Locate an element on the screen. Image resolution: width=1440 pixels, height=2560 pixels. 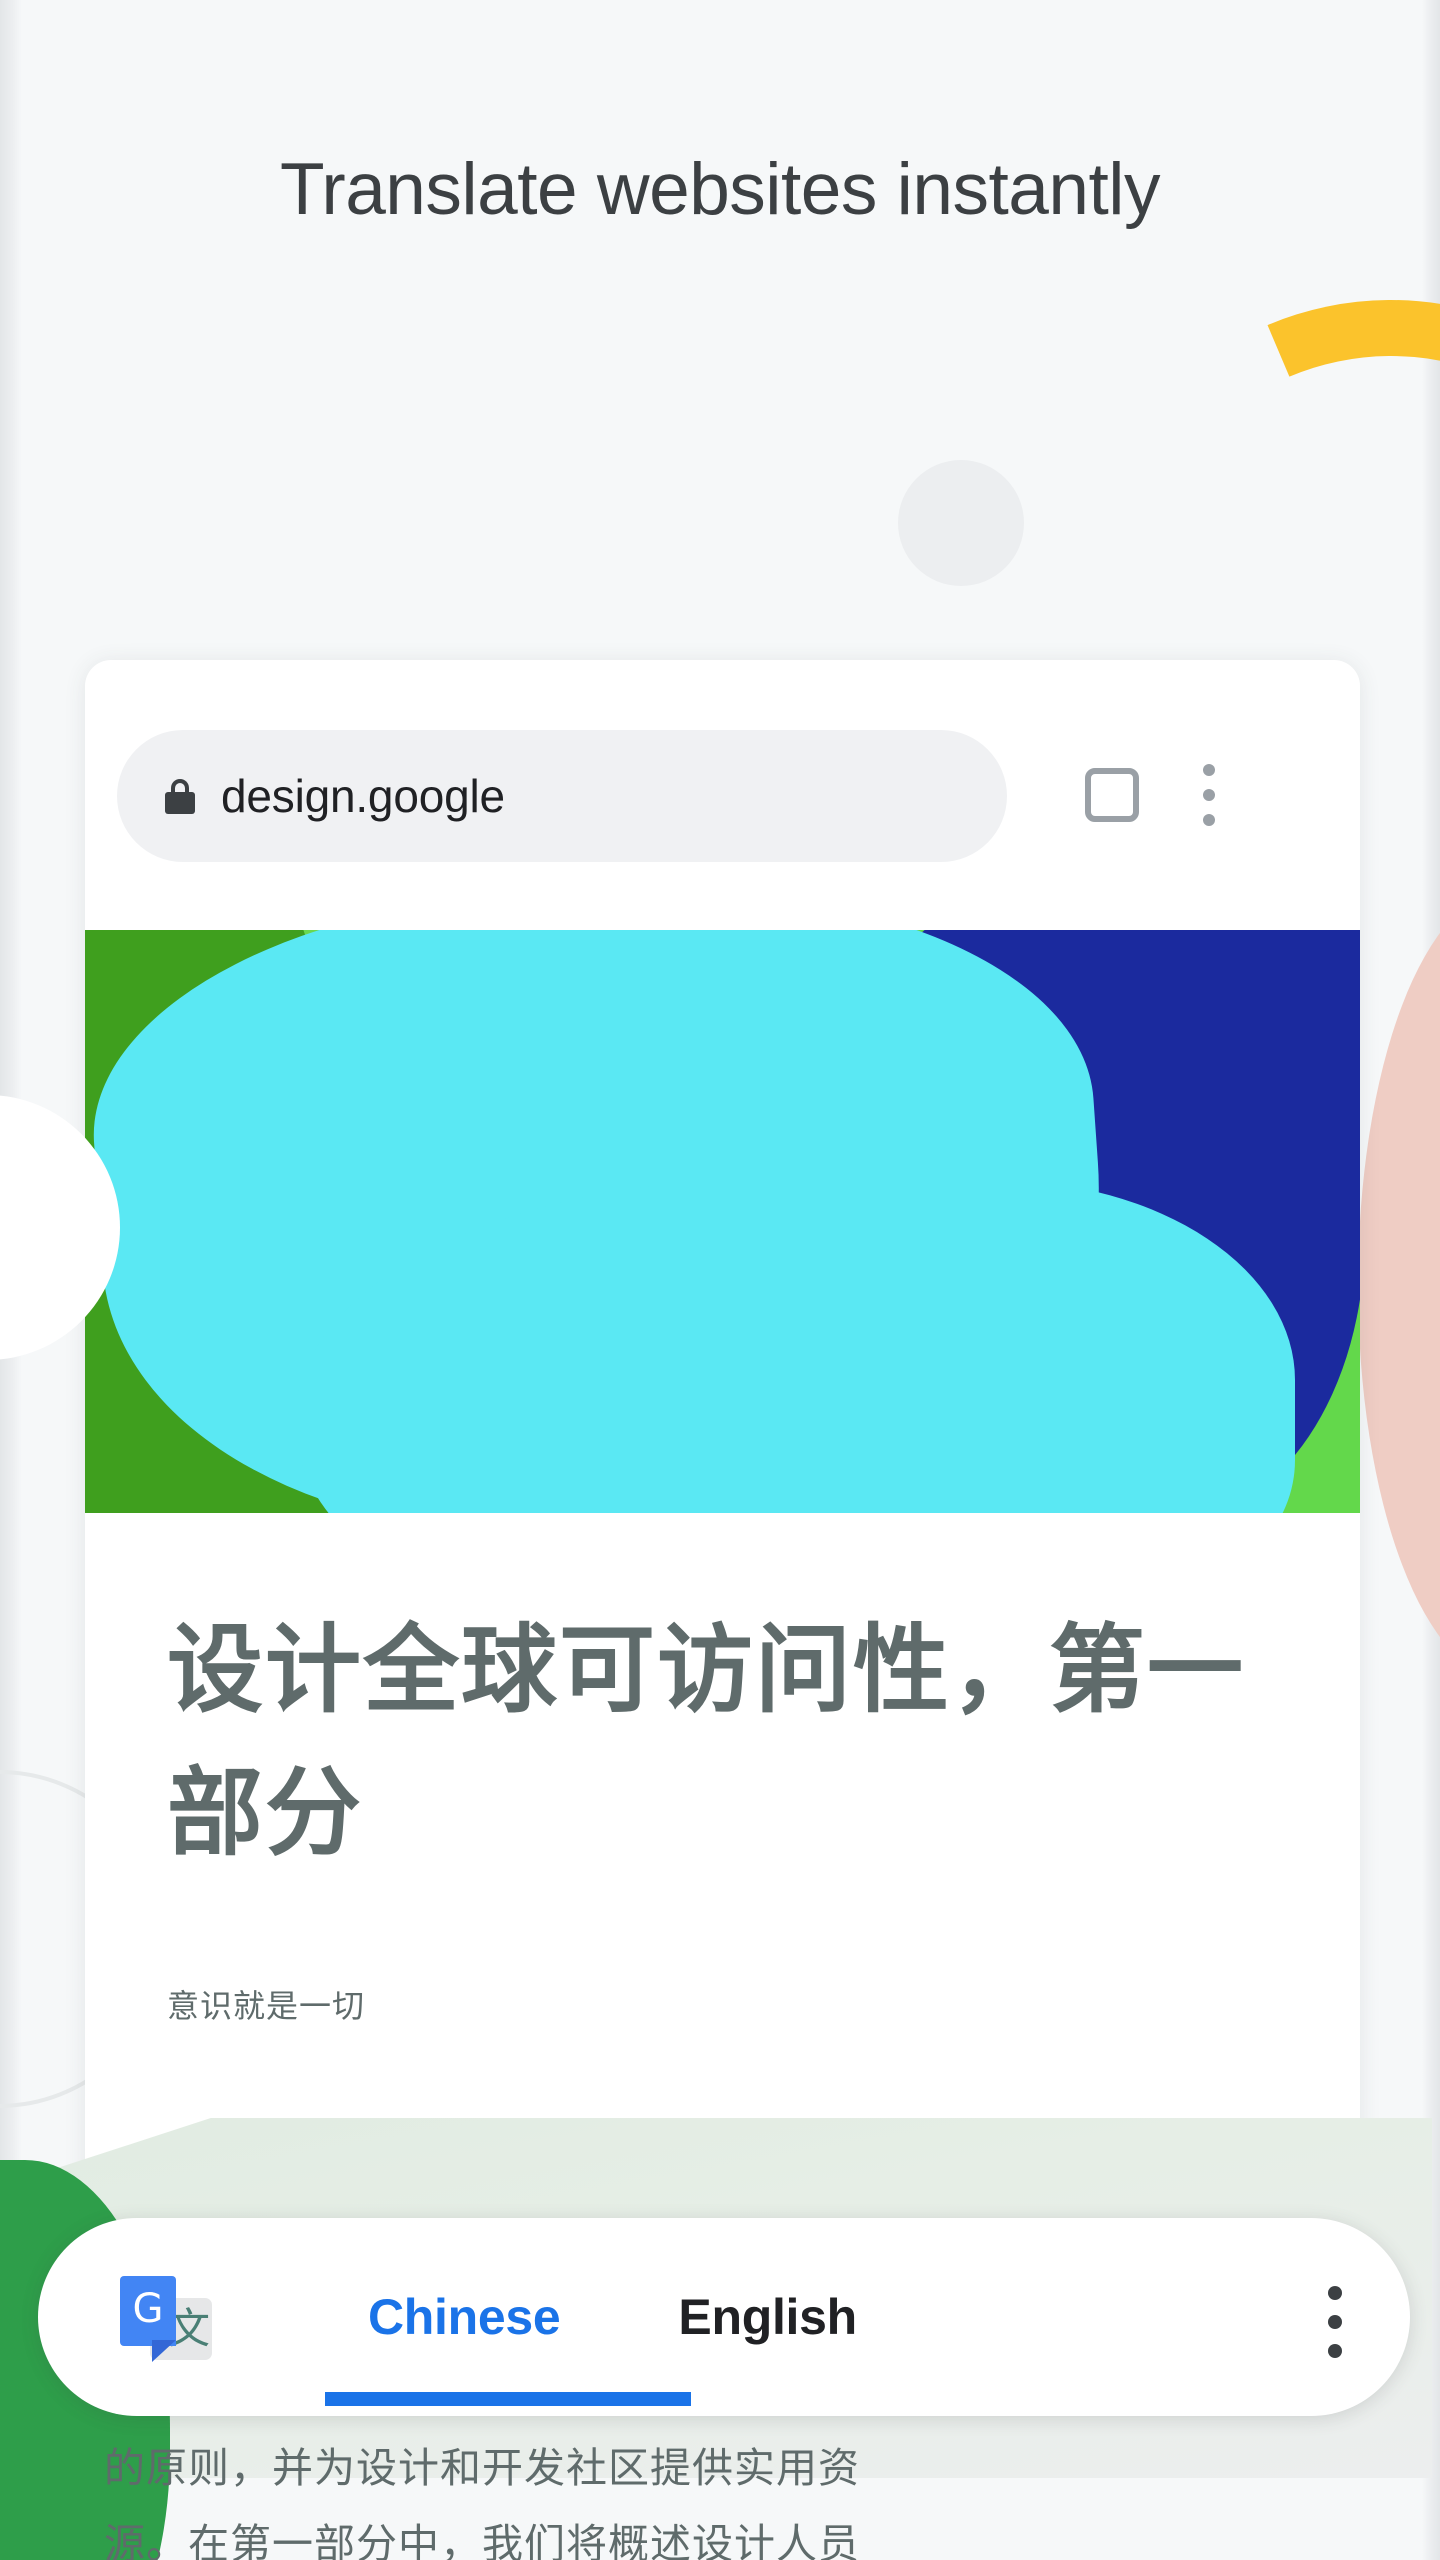
tab-target-language: English is located at coordinates (767, 2317).